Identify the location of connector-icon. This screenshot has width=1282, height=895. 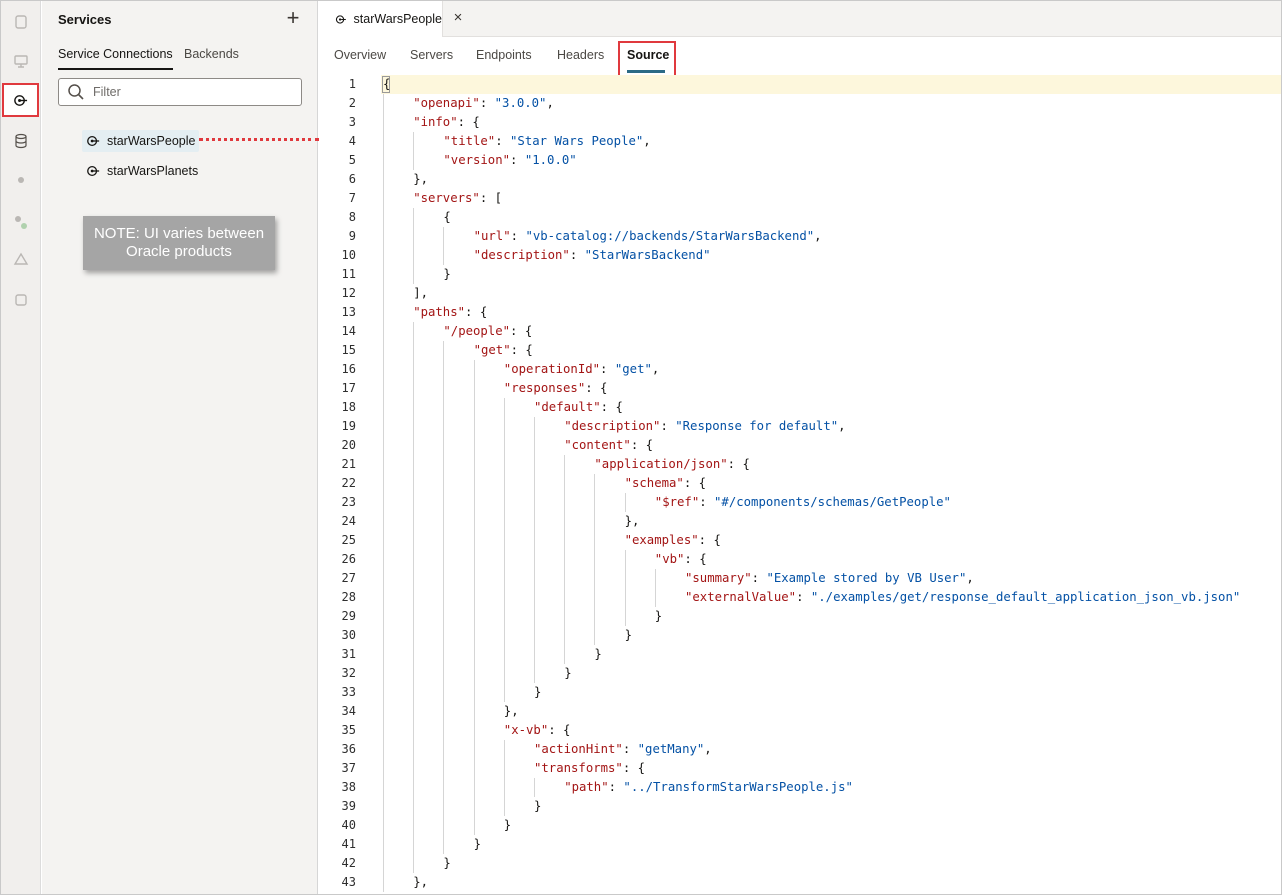
(21, 222).